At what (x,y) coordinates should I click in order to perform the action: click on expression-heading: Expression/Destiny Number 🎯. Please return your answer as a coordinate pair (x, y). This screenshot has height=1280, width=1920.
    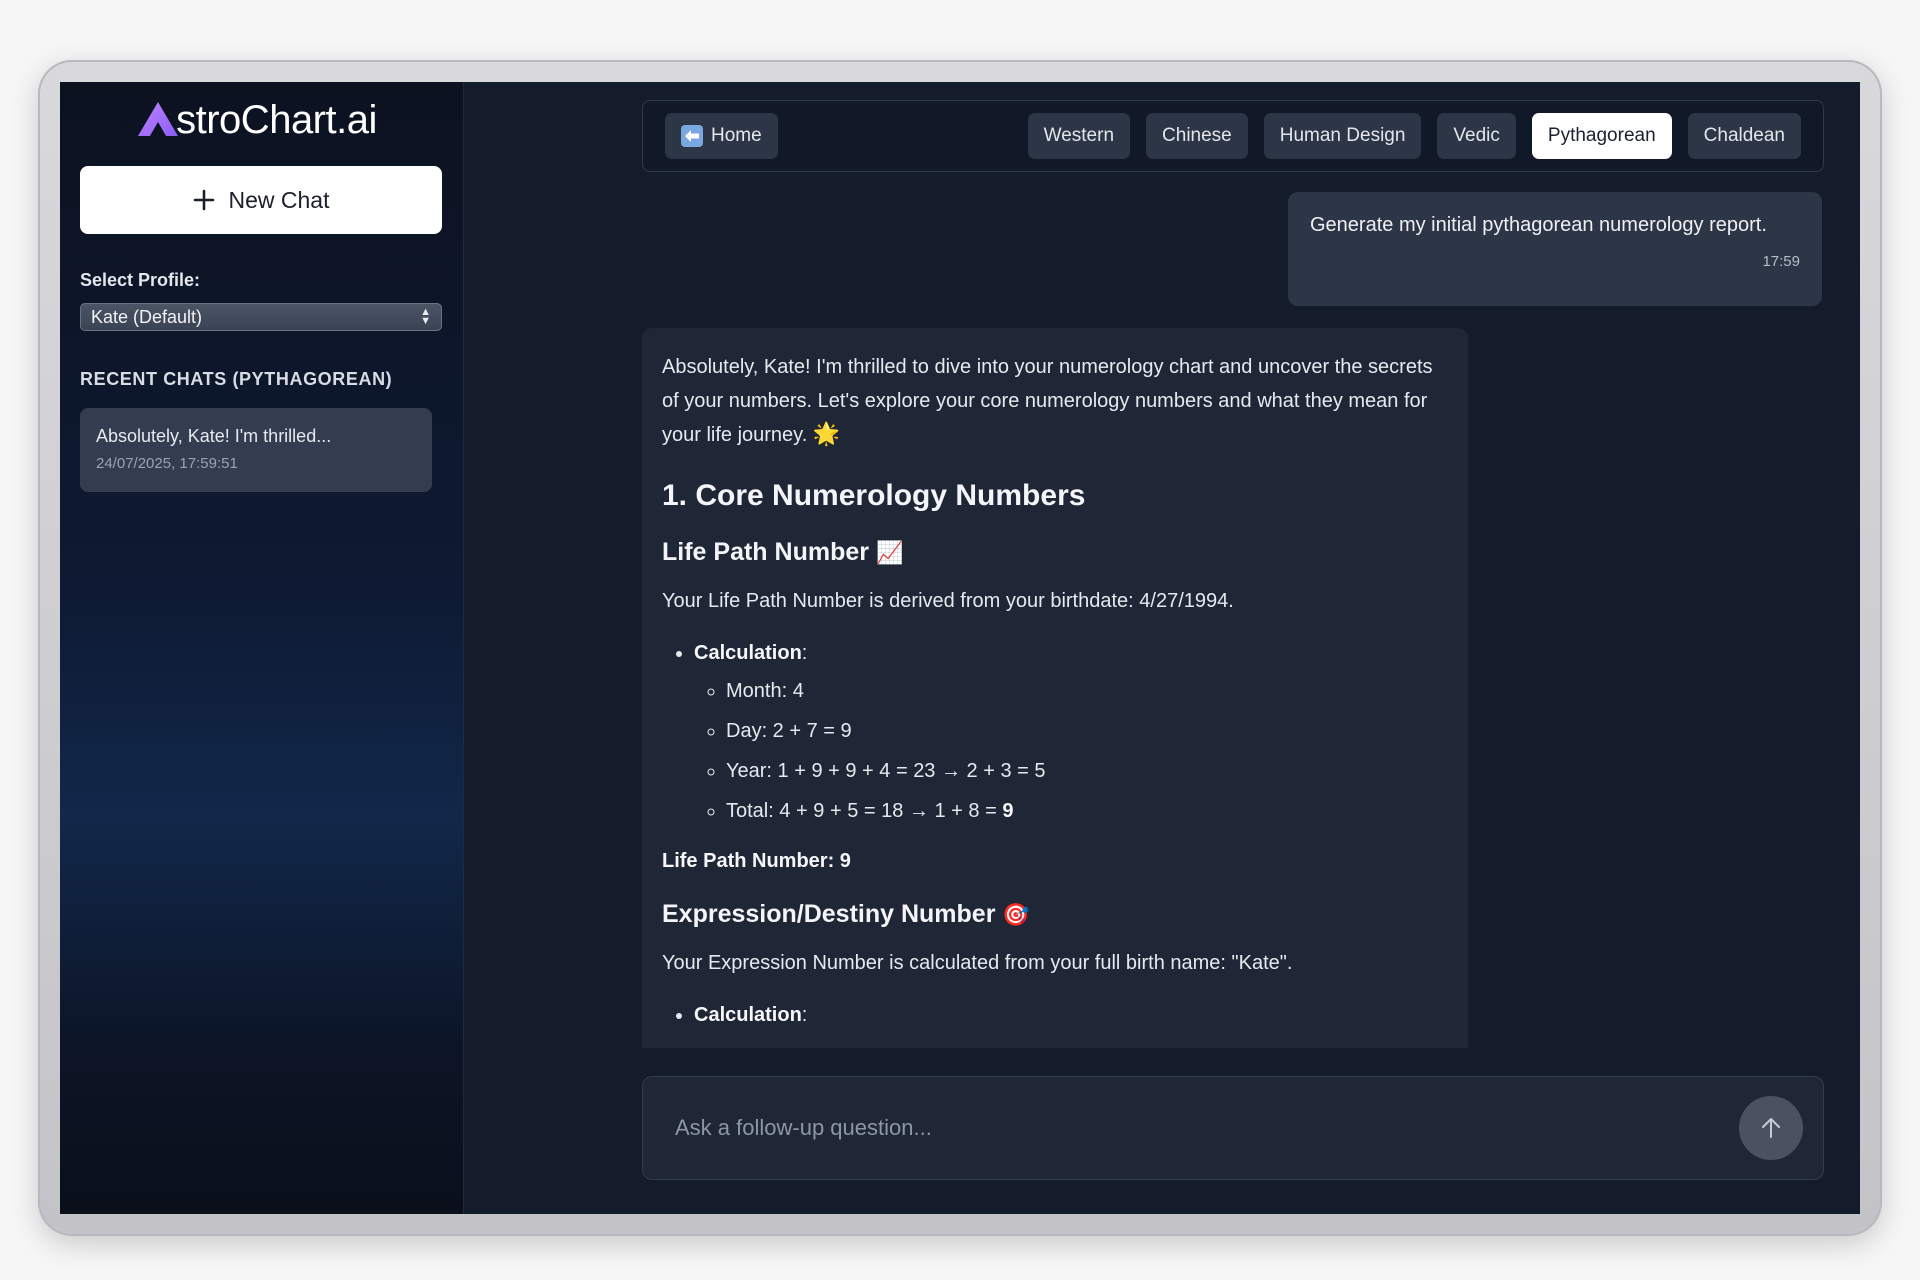
    Looking at the image, I should click on (1055, 915).